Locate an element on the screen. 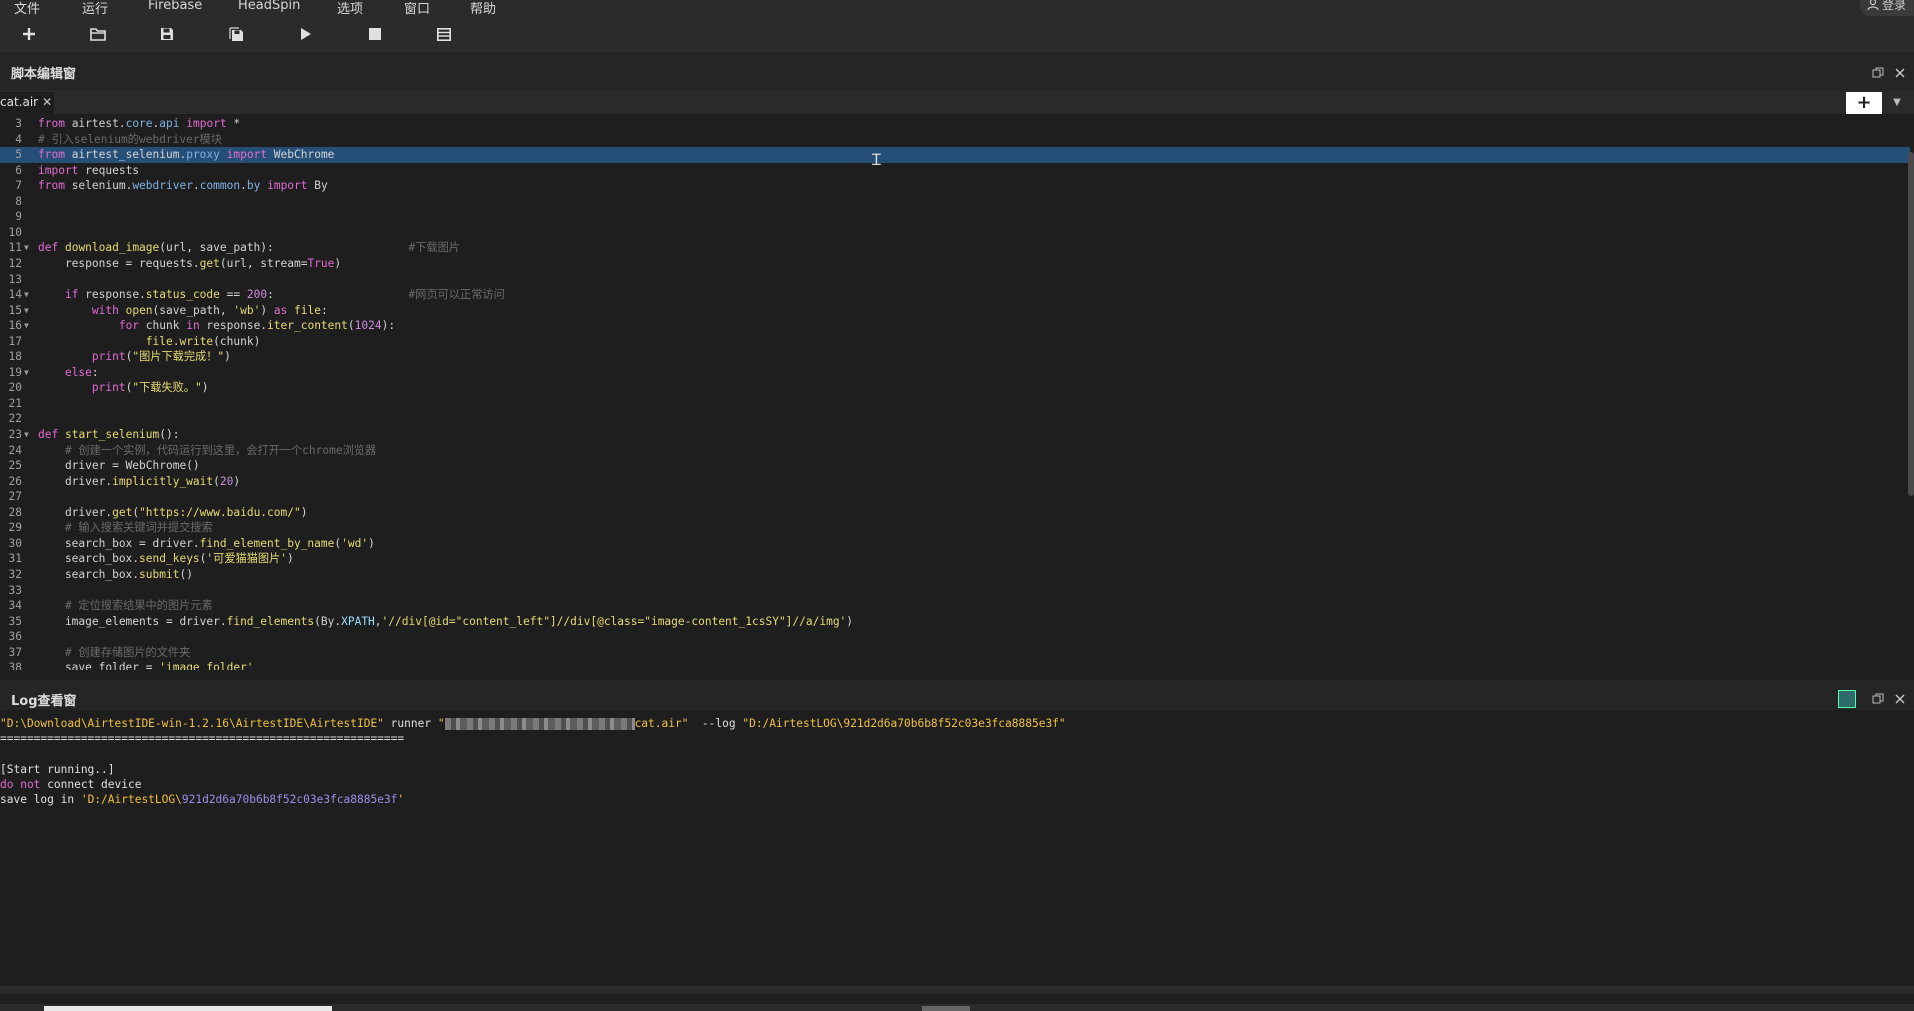 The height and width of the screenshot is (1011, 1914). log-horizontal-scrollbar is located at coordinates (957, 990).